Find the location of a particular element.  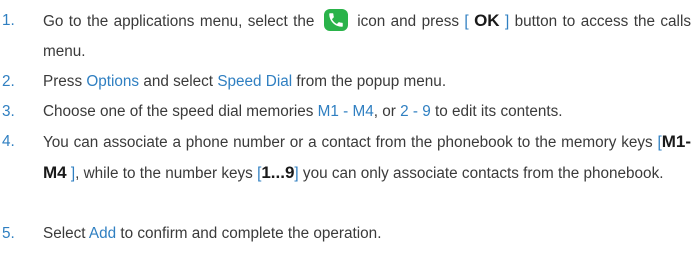

step-text-part: , while to the number keys is located at coordinates (164, 173).